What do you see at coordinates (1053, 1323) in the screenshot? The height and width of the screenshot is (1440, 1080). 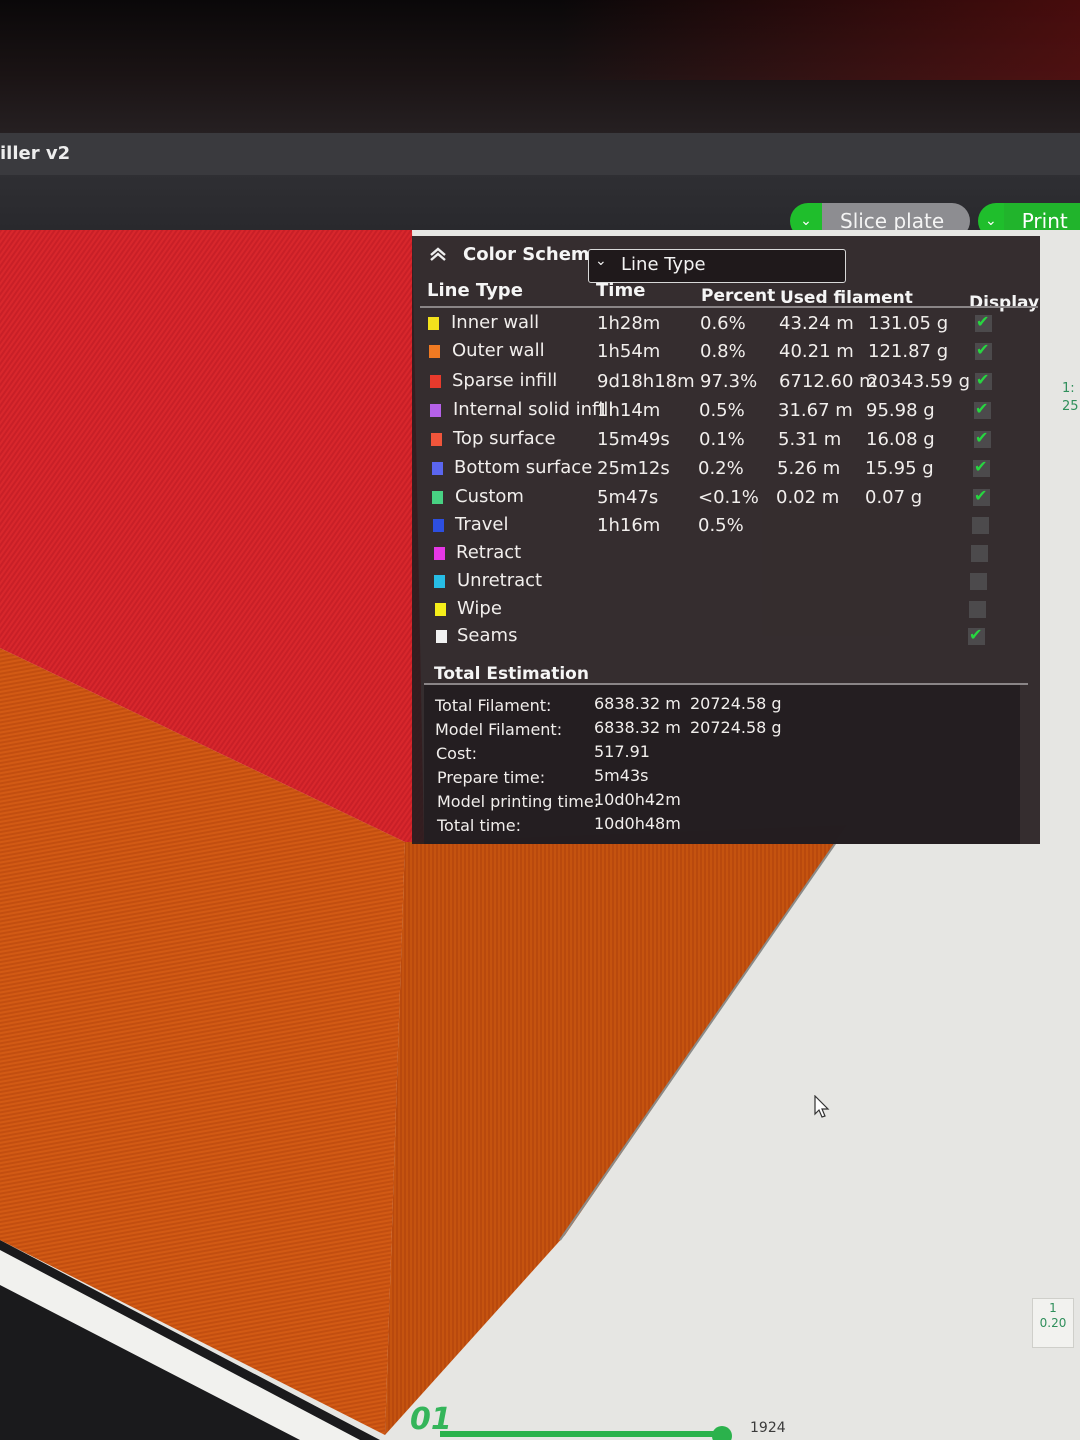 I see `vertical-slider-label: 1 0.20` at bounding box center [1053, 1323].